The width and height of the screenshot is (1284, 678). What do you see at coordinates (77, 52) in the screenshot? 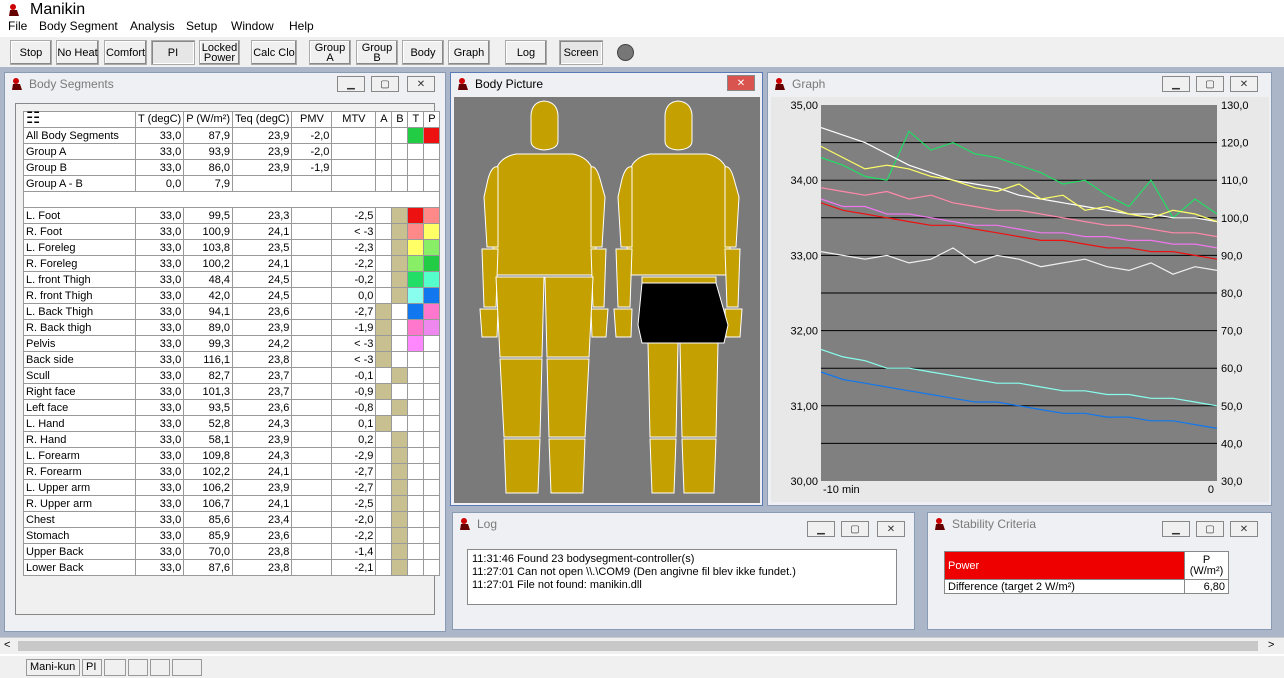
I see `no-heat-button: No Heat` at bounding box center [77, 52].